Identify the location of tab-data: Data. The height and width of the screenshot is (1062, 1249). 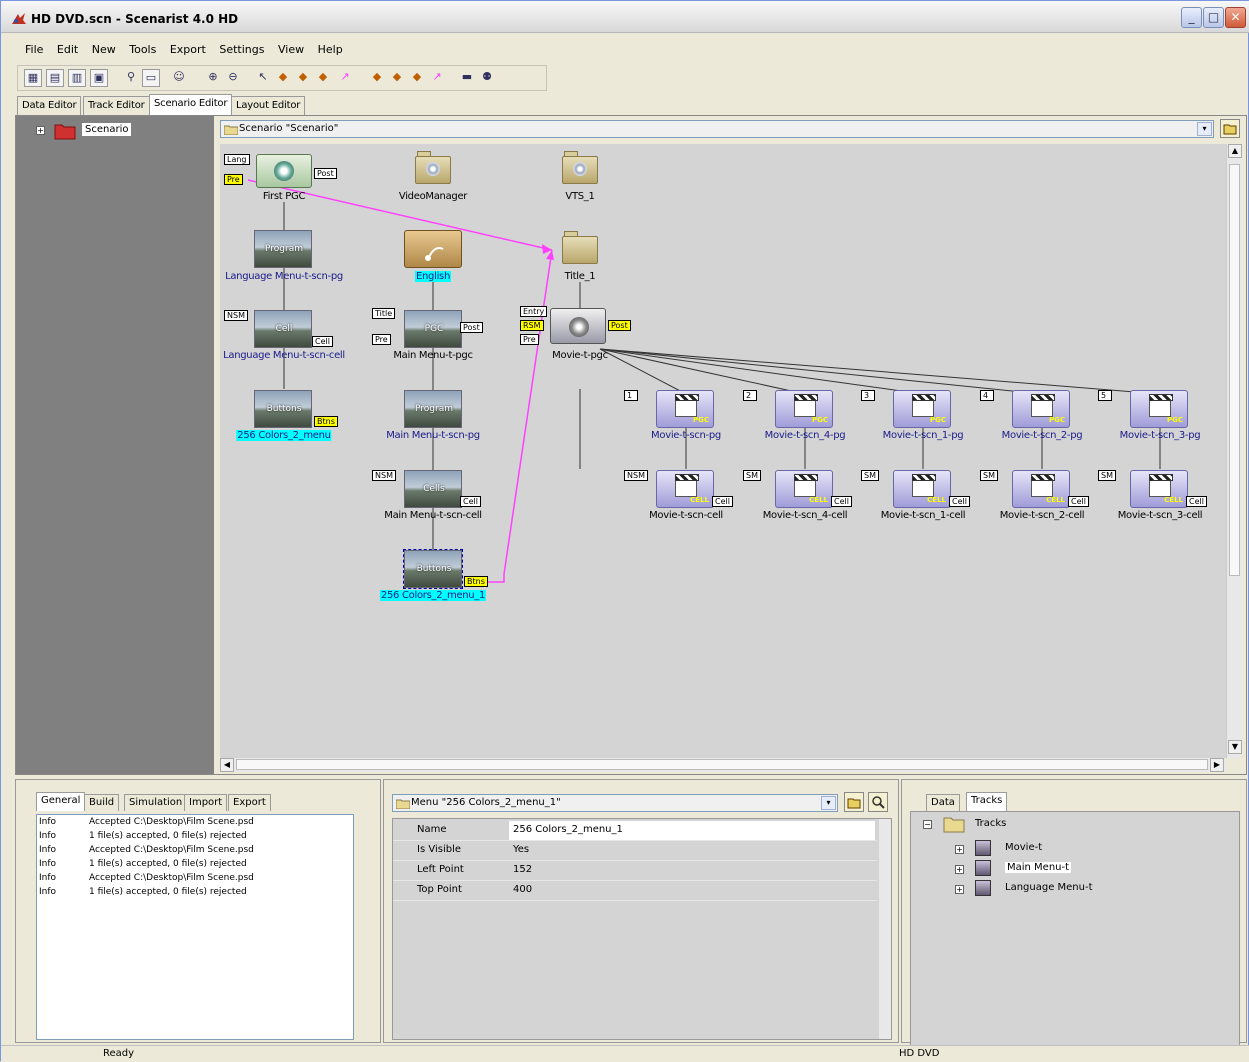
(943, 802).